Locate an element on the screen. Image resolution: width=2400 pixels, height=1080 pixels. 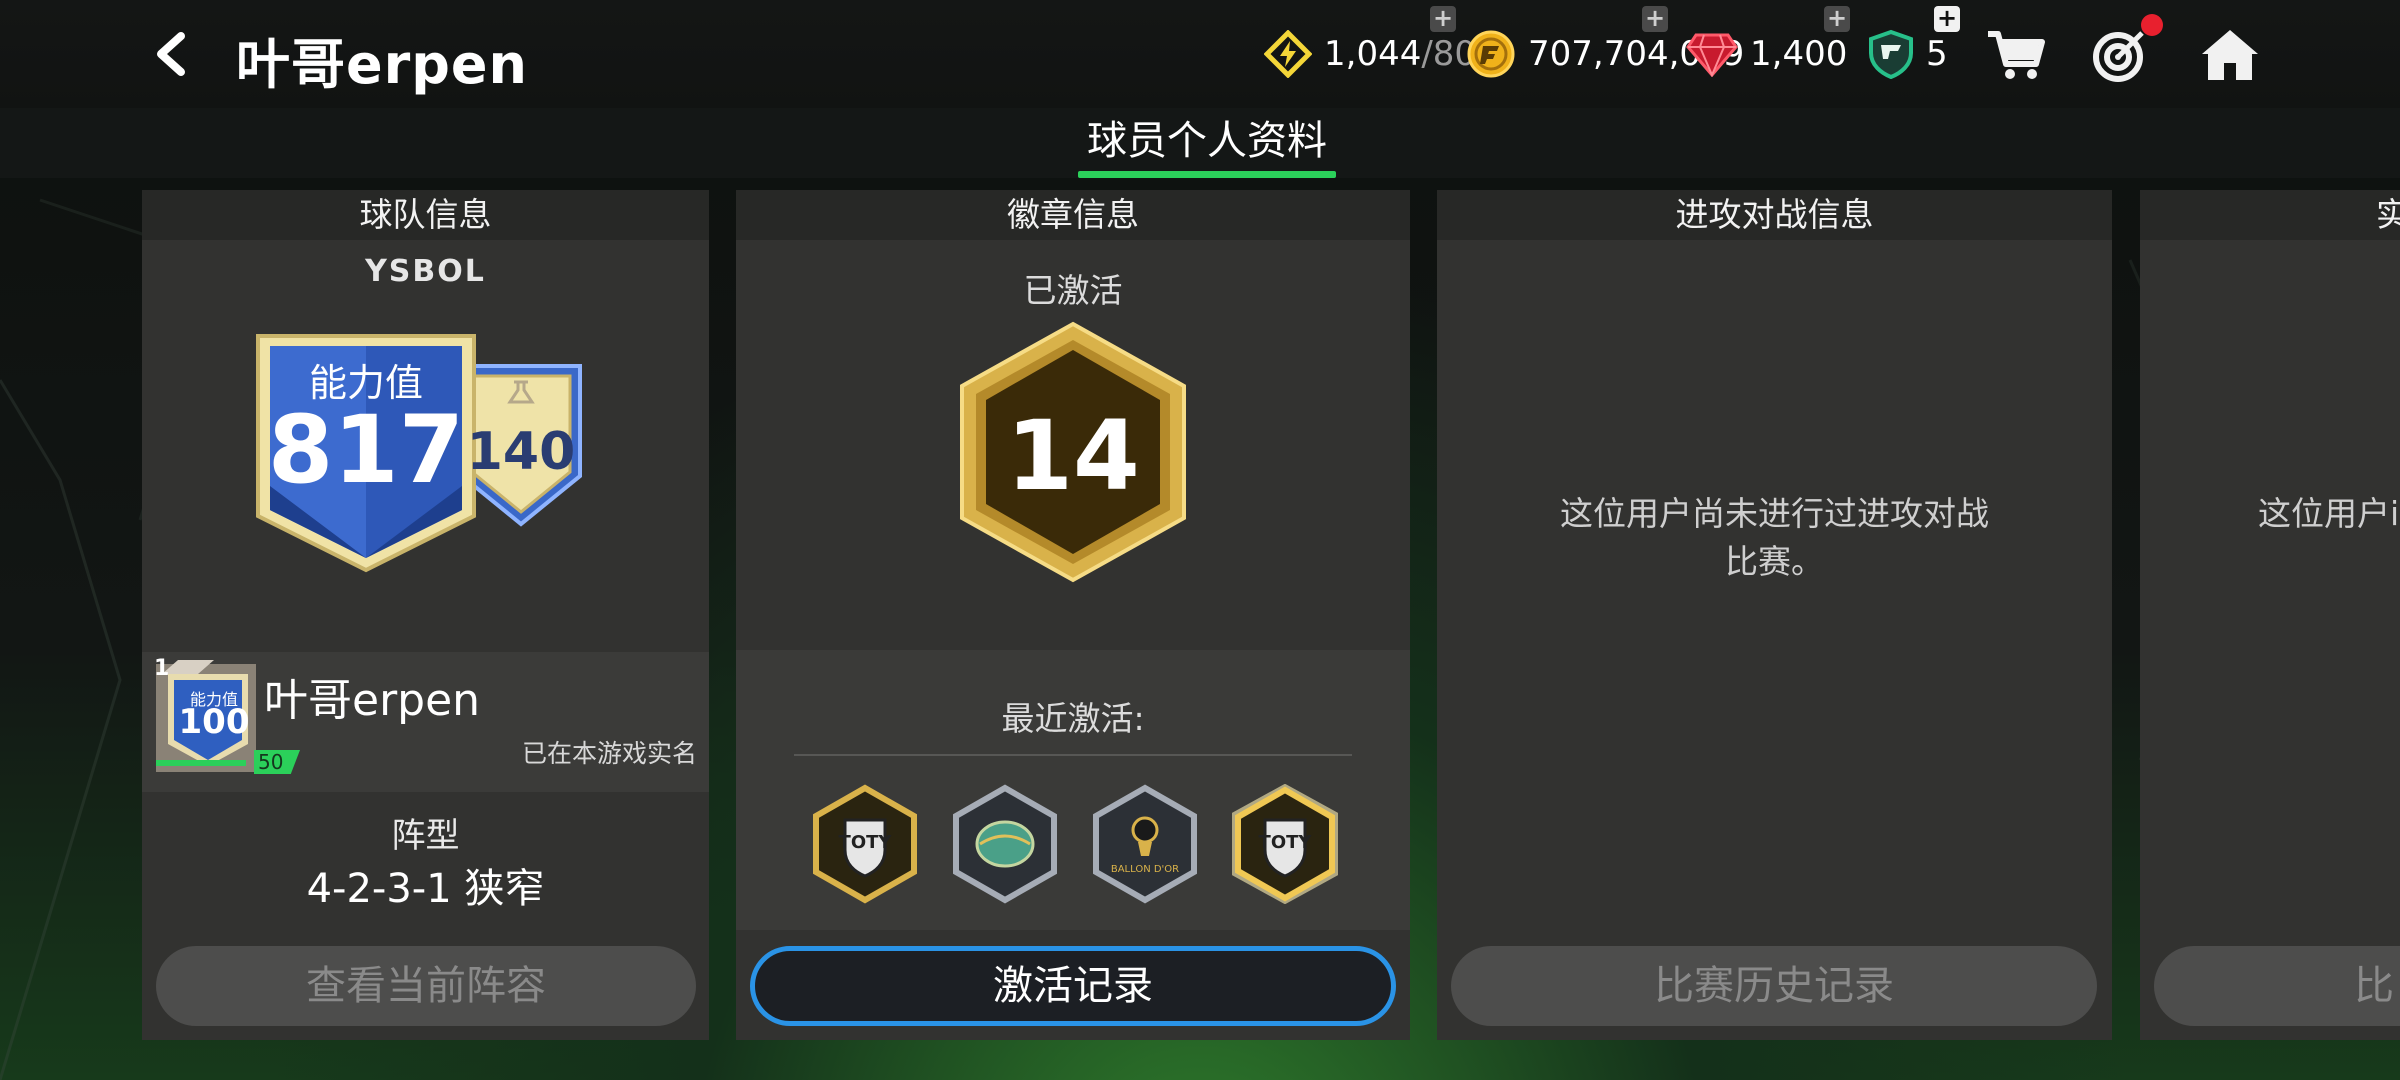
recent-badges-area: 最近激活: TOTY BALLON D'OR TOTY is located at coordinates (1073, 790).